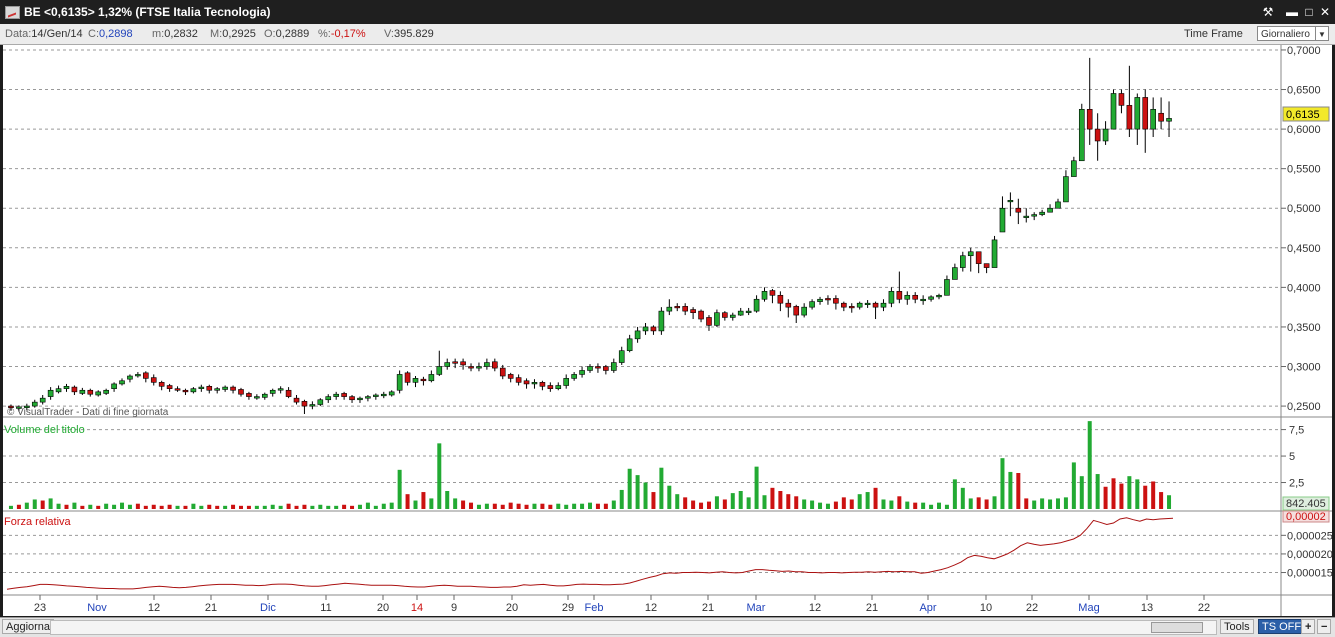 This screenshot has width=1335, height=637. Describe the element at coordinates (1308, 626) in the screenshot. I see `zoom-in-button: +` at that location.